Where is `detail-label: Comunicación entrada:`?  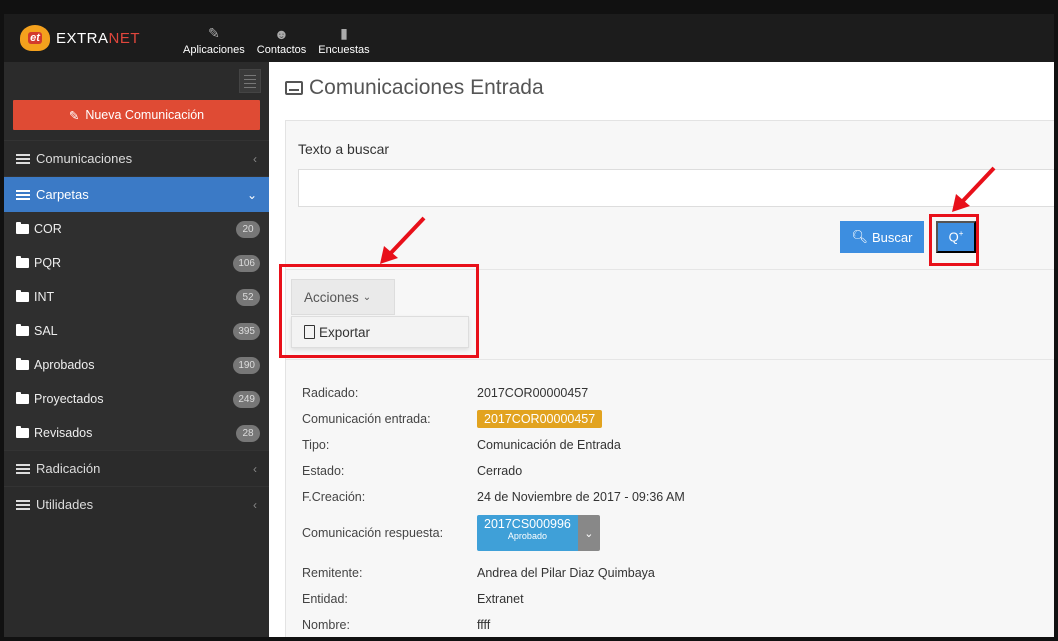 detail-label: Comunicación entrada: is located at coordinates (366, 419).